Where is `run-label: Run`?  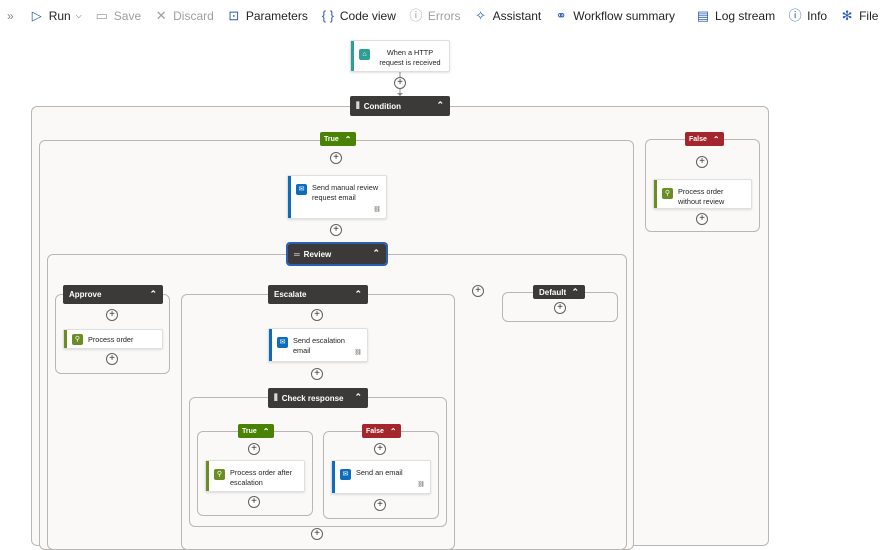
run-label: Run is located at coordinates (59, 16).